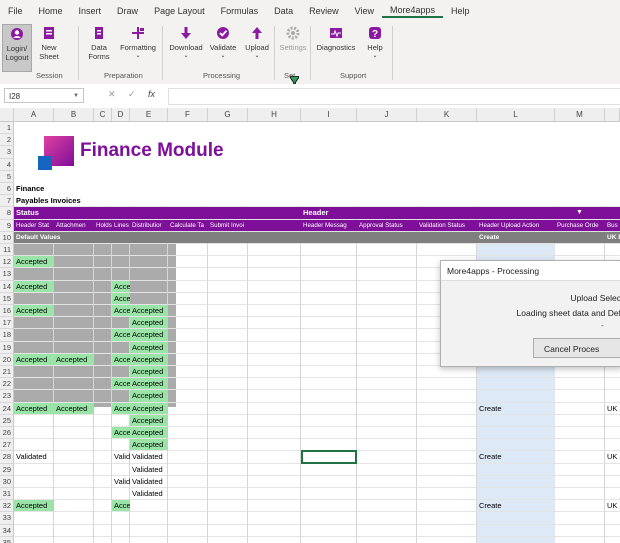  Describe the element at coordinates (103, 115) in the screenshot. I see `column-header: C` at that location.